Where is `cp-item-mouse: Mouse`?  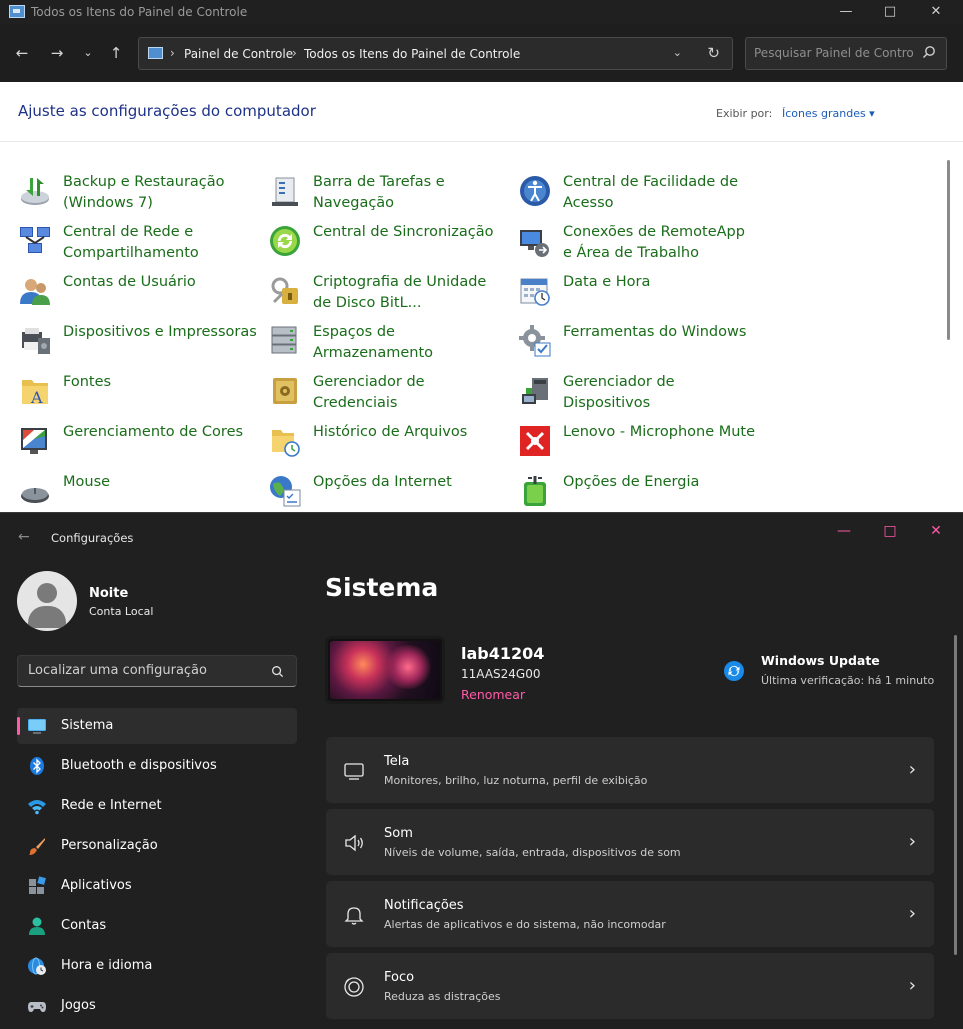
cp-item-mouse: Mouse is located at coordinates (138, 492).